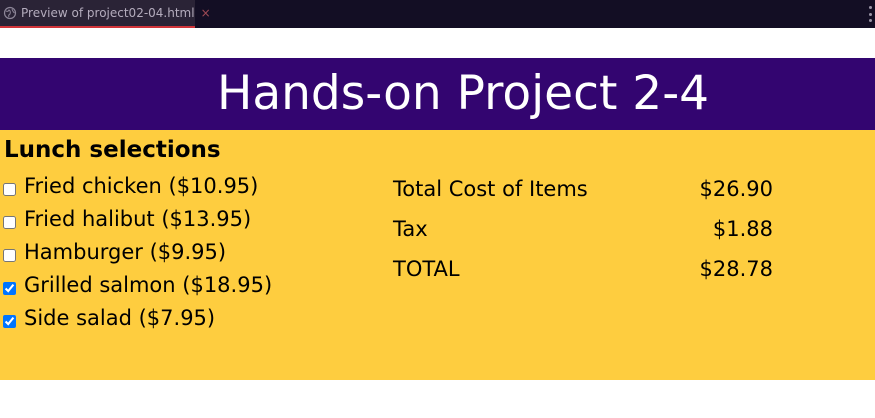 This screenshot has height=418, width=875. I want to click on side-salad-checkbox, so click(9, 321).